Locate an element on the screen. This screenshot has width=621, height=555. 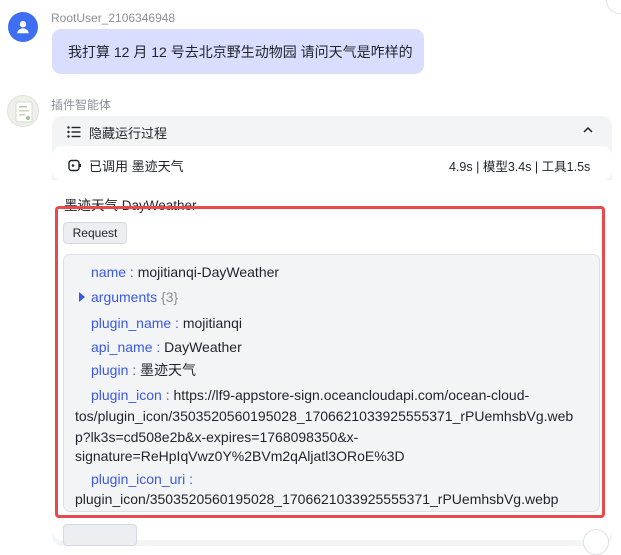
process-toggle-label: 隐藏运行过程 is located at coordinates (128, 133).